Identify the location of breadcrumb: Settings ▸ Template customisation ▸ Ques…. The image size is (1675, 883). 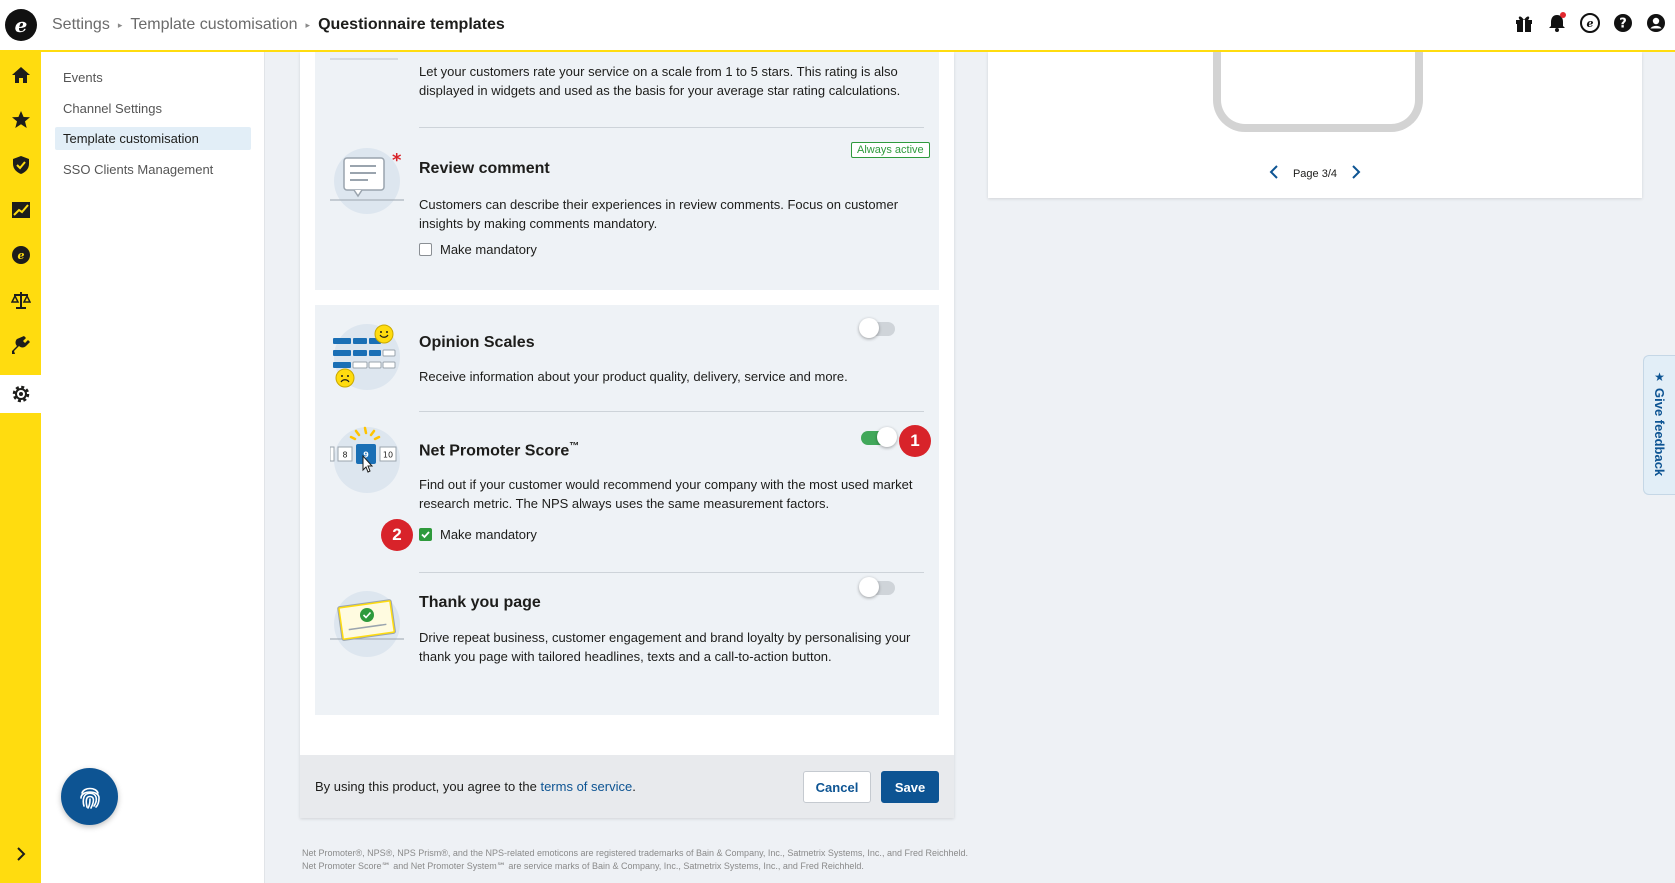
(278, 25).